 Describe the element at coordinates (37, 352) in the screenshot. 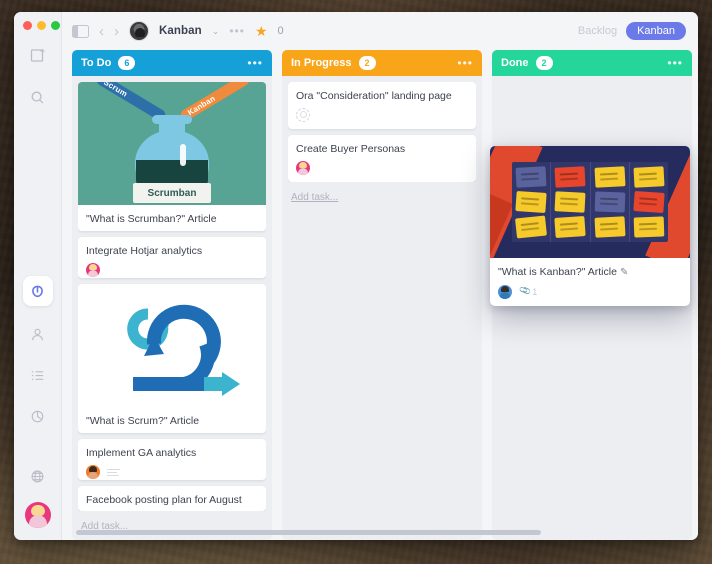

I see `rail-nav-group` at that location.